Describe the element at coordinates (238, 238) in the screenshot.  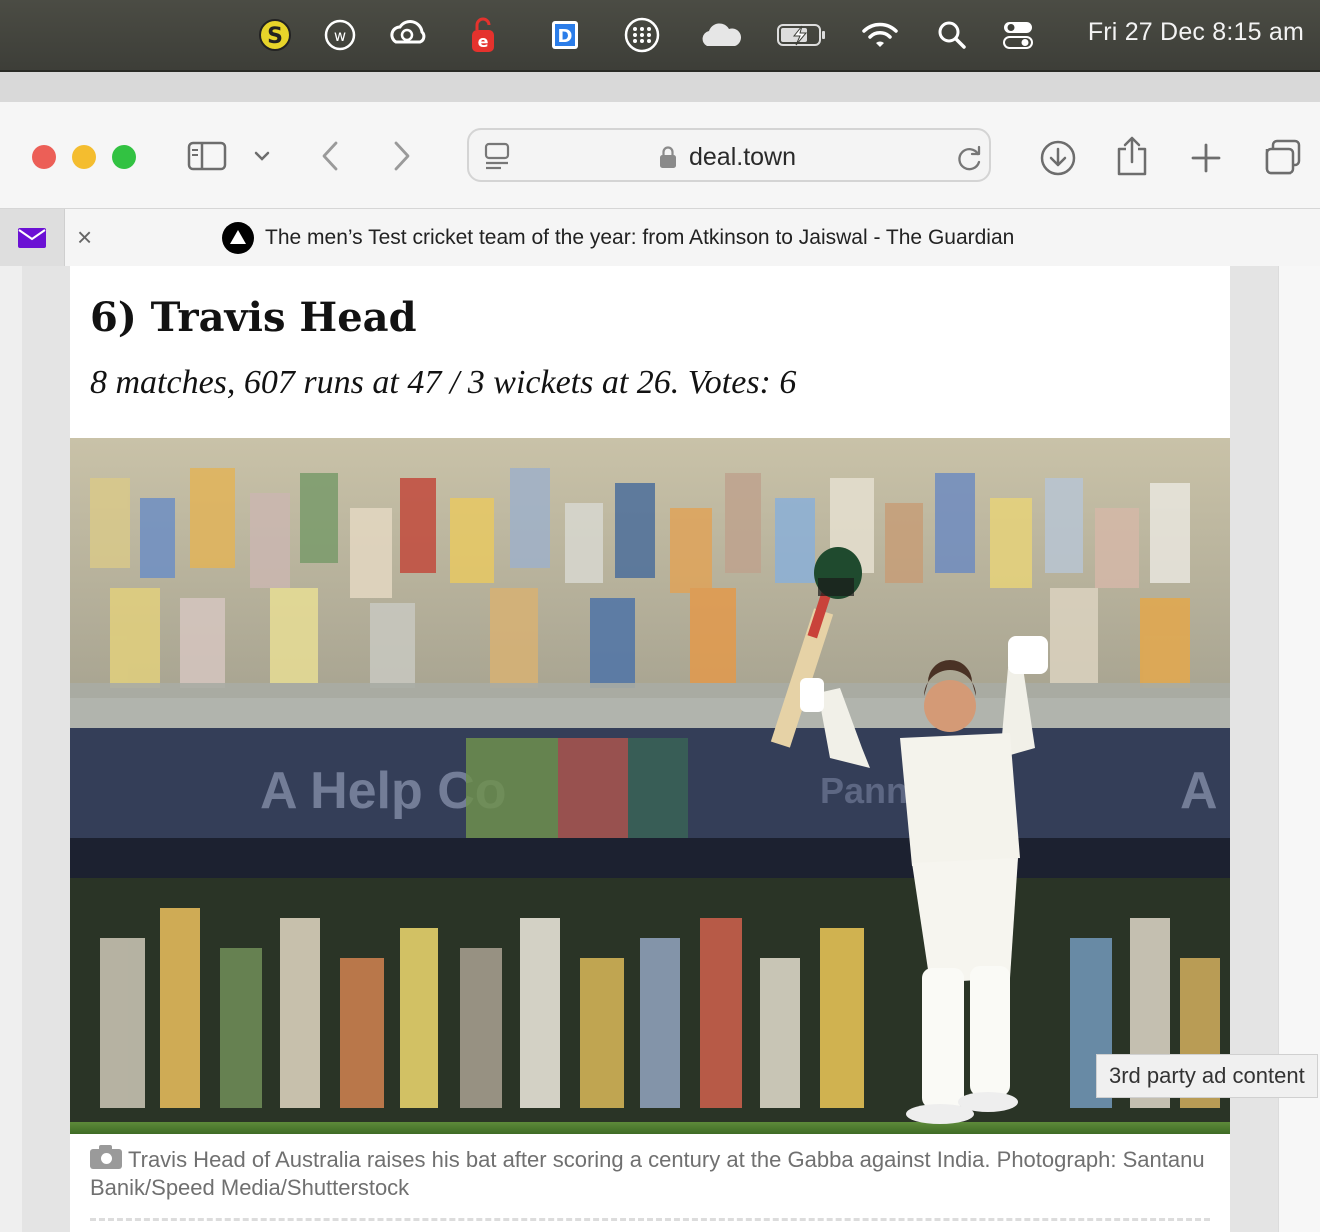
I see `guardian-favicon-icon` at that location.